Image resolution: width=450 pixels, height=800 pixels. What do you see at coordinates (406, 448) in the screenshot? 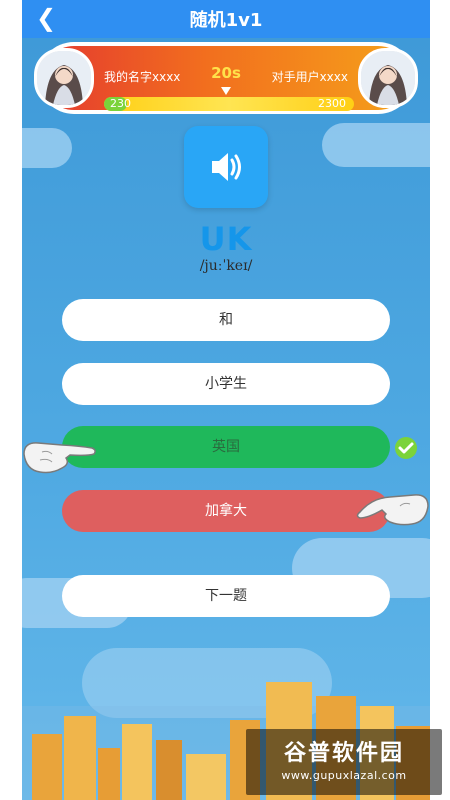
I see `correct-check-icon` at bounding box center [406, 448].